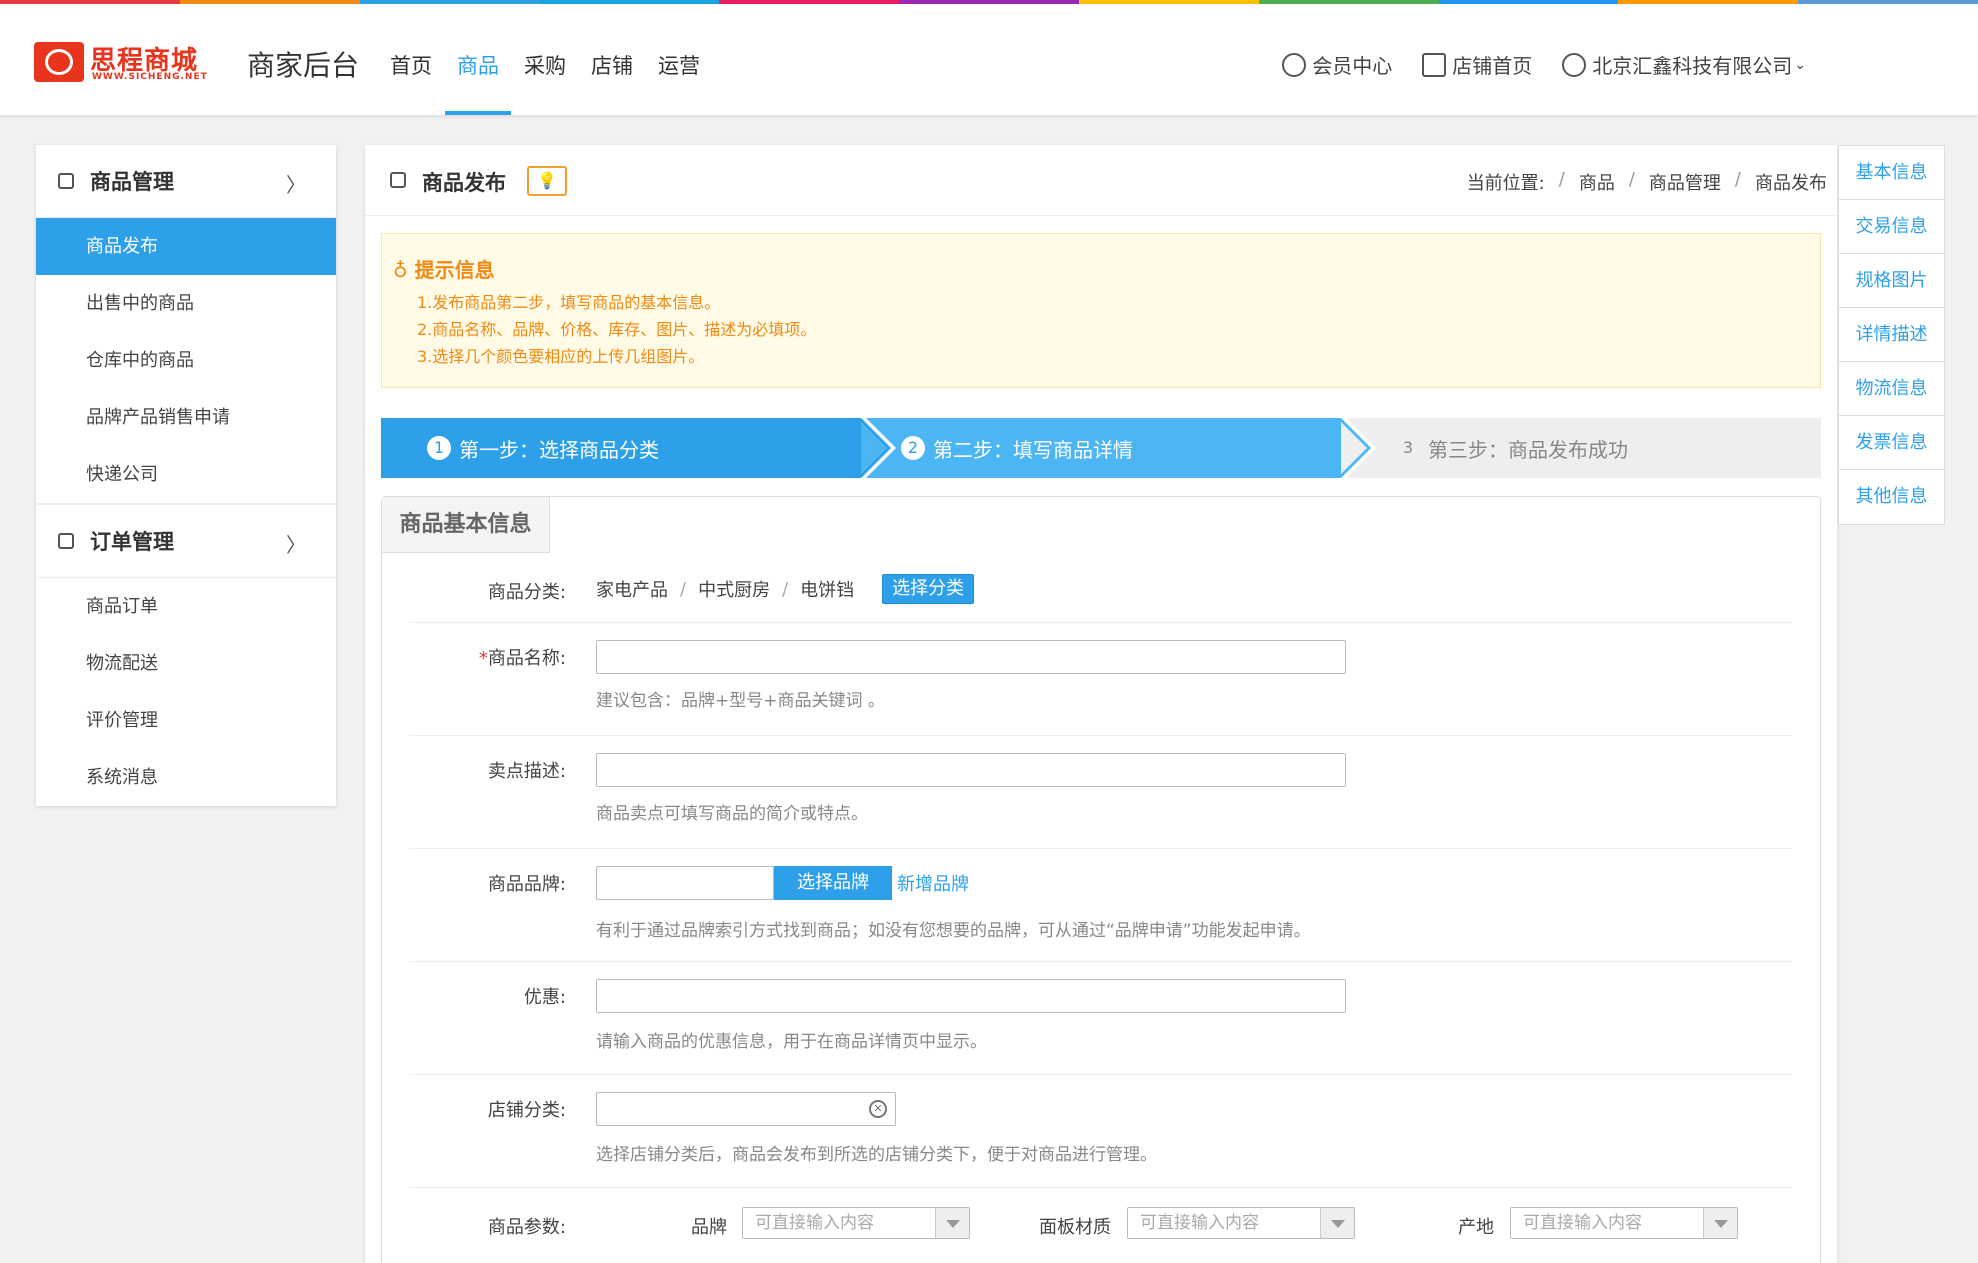  I want to click on category-path: 家电产品 / 中式厨房 / 电饼铛 选择分类, so click(785, 589).